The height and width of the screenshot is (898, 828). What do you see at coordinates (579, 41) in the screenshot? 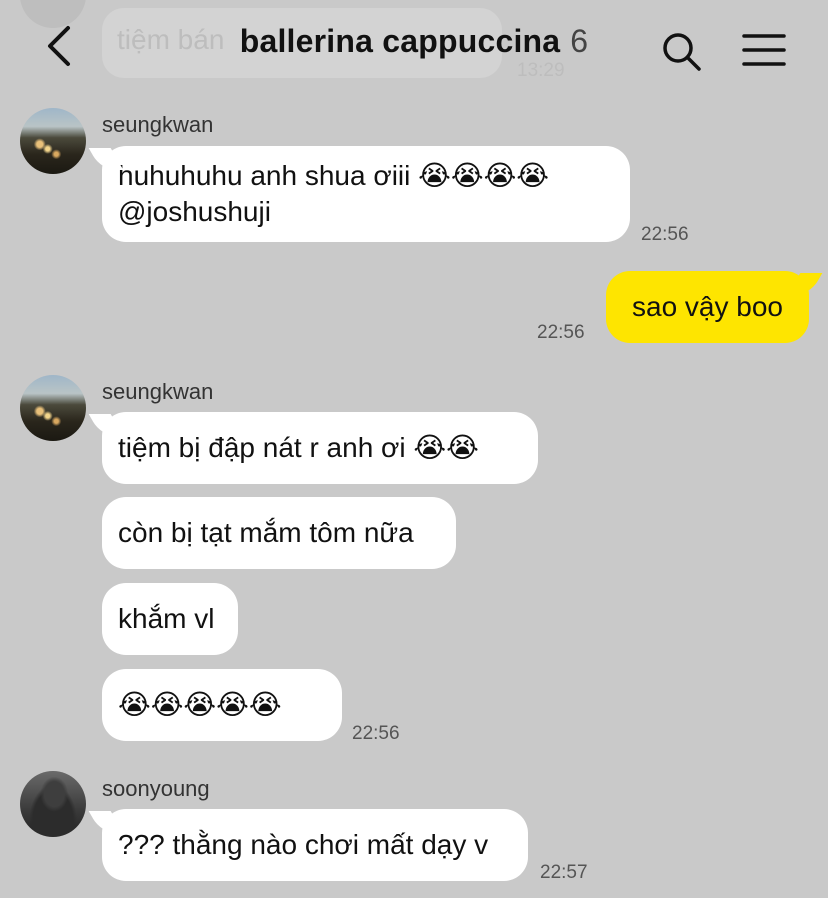
I see `member-count: 6` at bounding box center [579, 41].